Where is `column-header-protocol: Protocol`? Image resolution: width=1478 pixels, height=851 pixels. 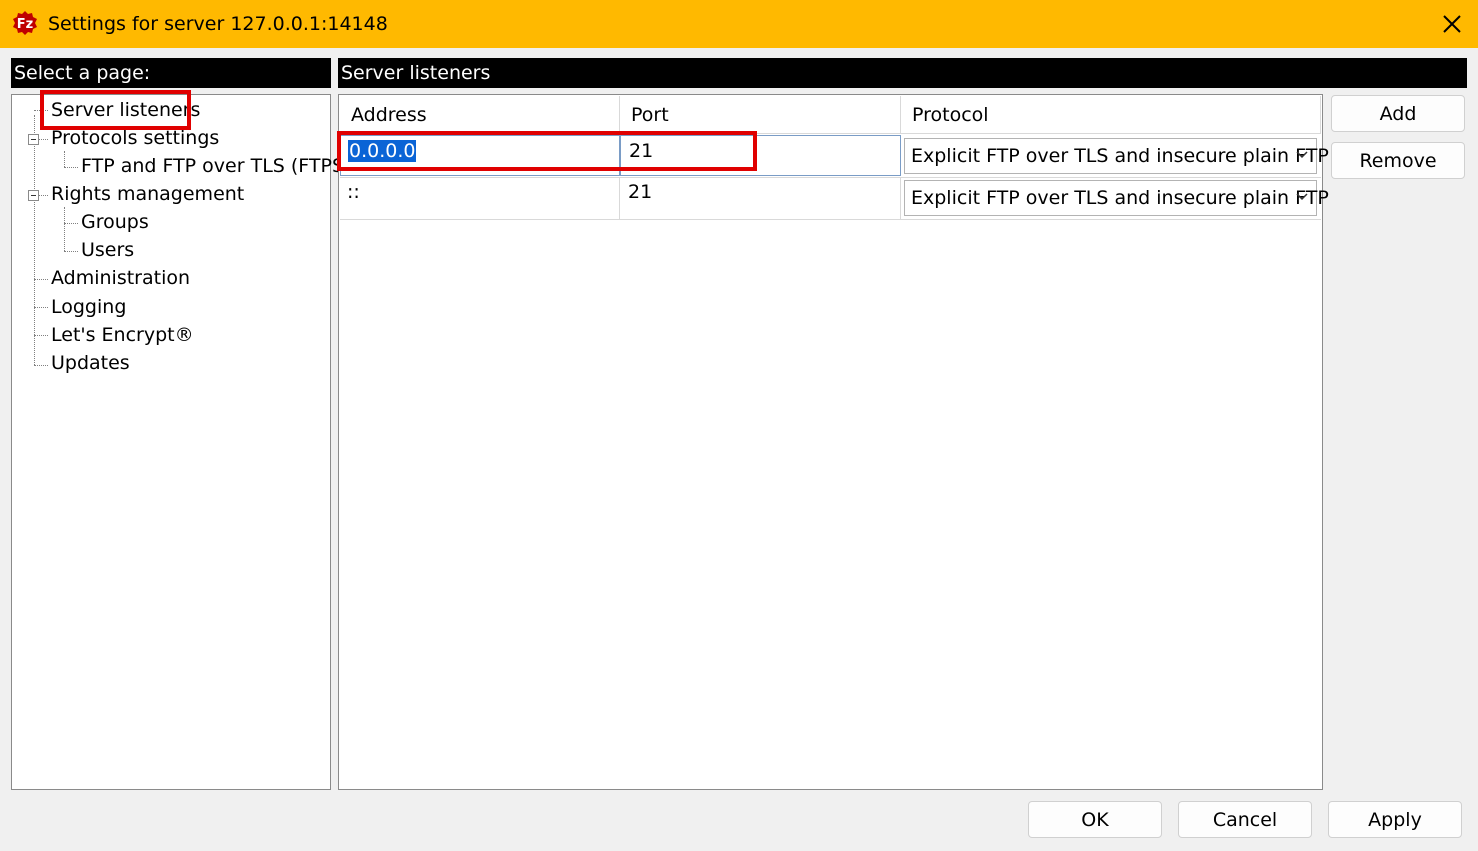 column-header-protocol: Protocol is located at coordinates (1111, 115).